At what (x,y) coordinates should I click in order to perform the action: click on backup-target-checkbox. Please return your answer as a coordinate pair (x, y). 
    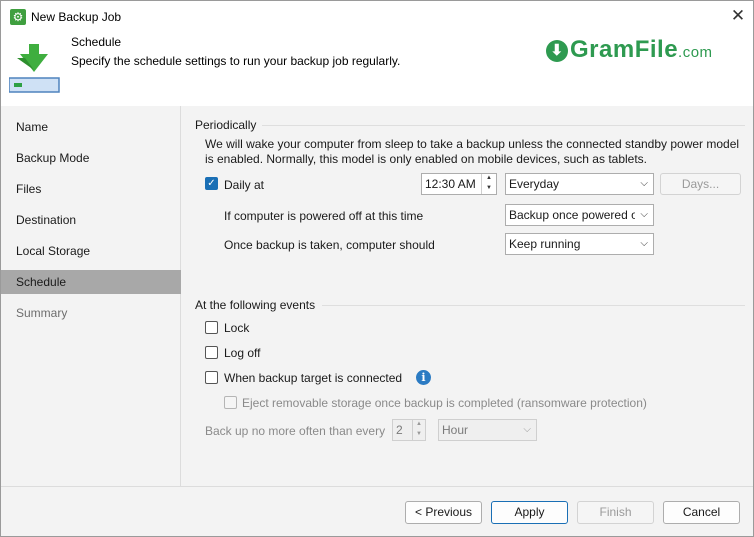
    Looking at the image, I should click on (211, 377).